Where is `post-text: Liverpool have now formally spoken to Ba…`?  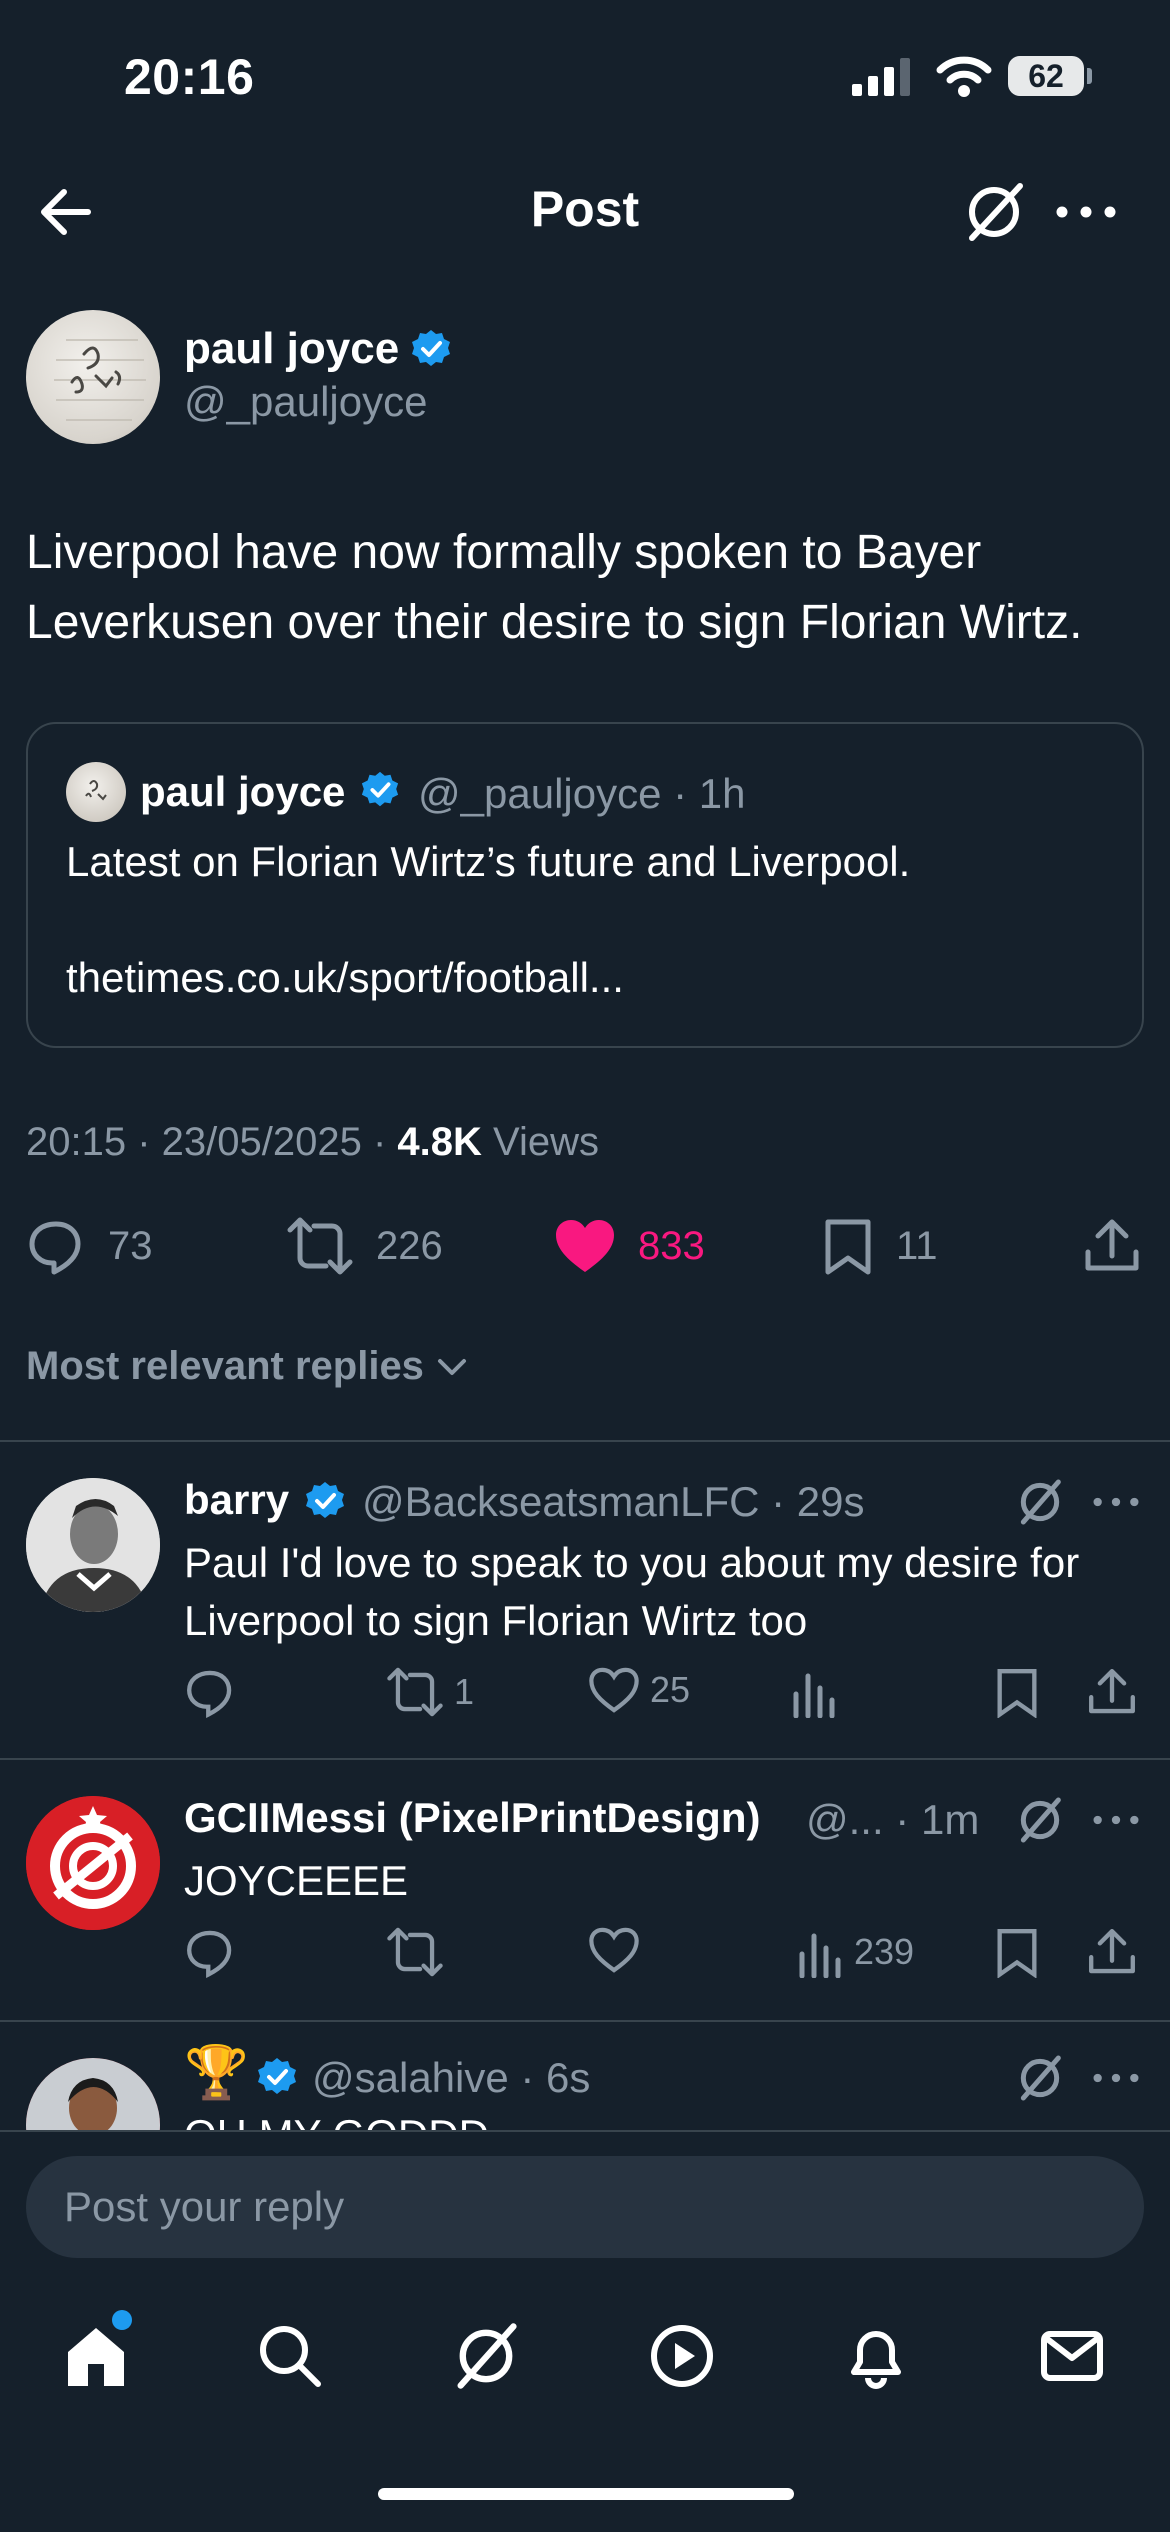
post-text: Liverpool have now formally spoken to Ba… is located at coordinates (554, 587).